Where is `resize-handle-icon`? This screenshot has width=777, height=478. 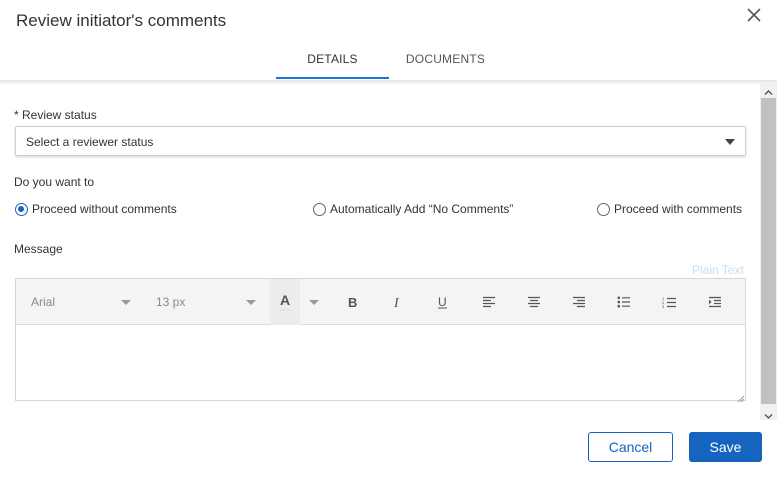
resize-handle-icon is located at coordinates (740, 396).